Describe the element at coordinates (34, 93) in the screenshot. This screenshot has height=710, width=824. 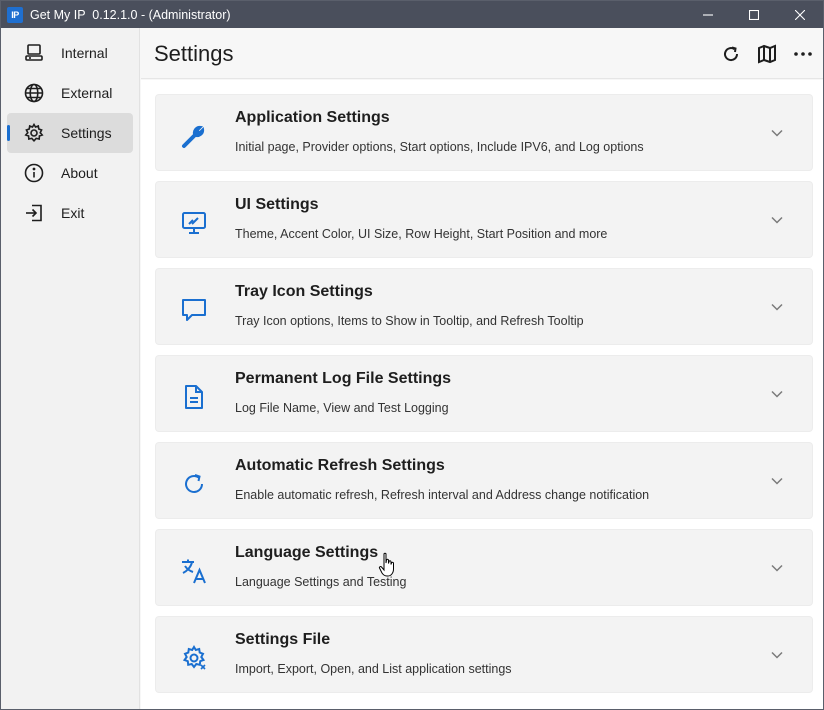
I see `globe-icon` at that location.